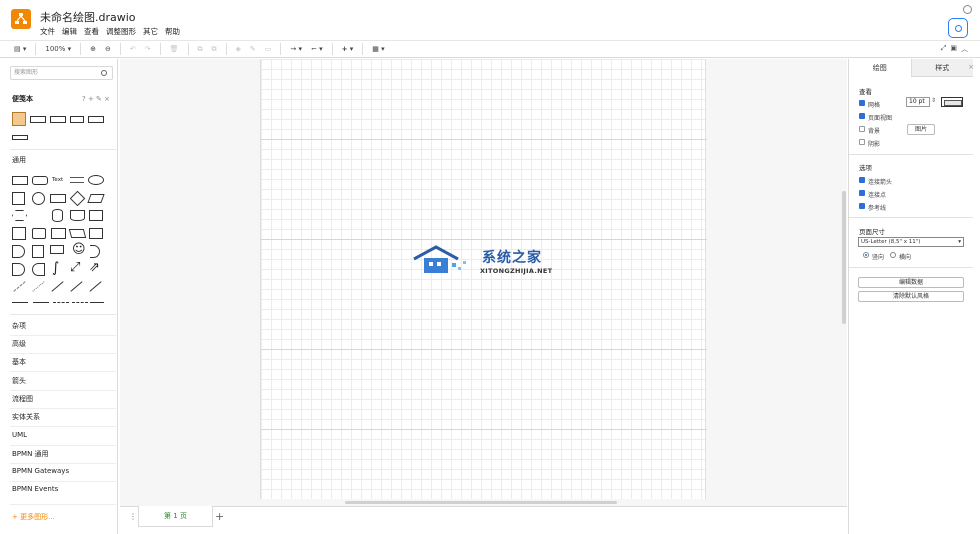  What do you see at coordinates (20, 180) in the screenshot?
I see `rectangle-shape` at bounding box center [20, 180].